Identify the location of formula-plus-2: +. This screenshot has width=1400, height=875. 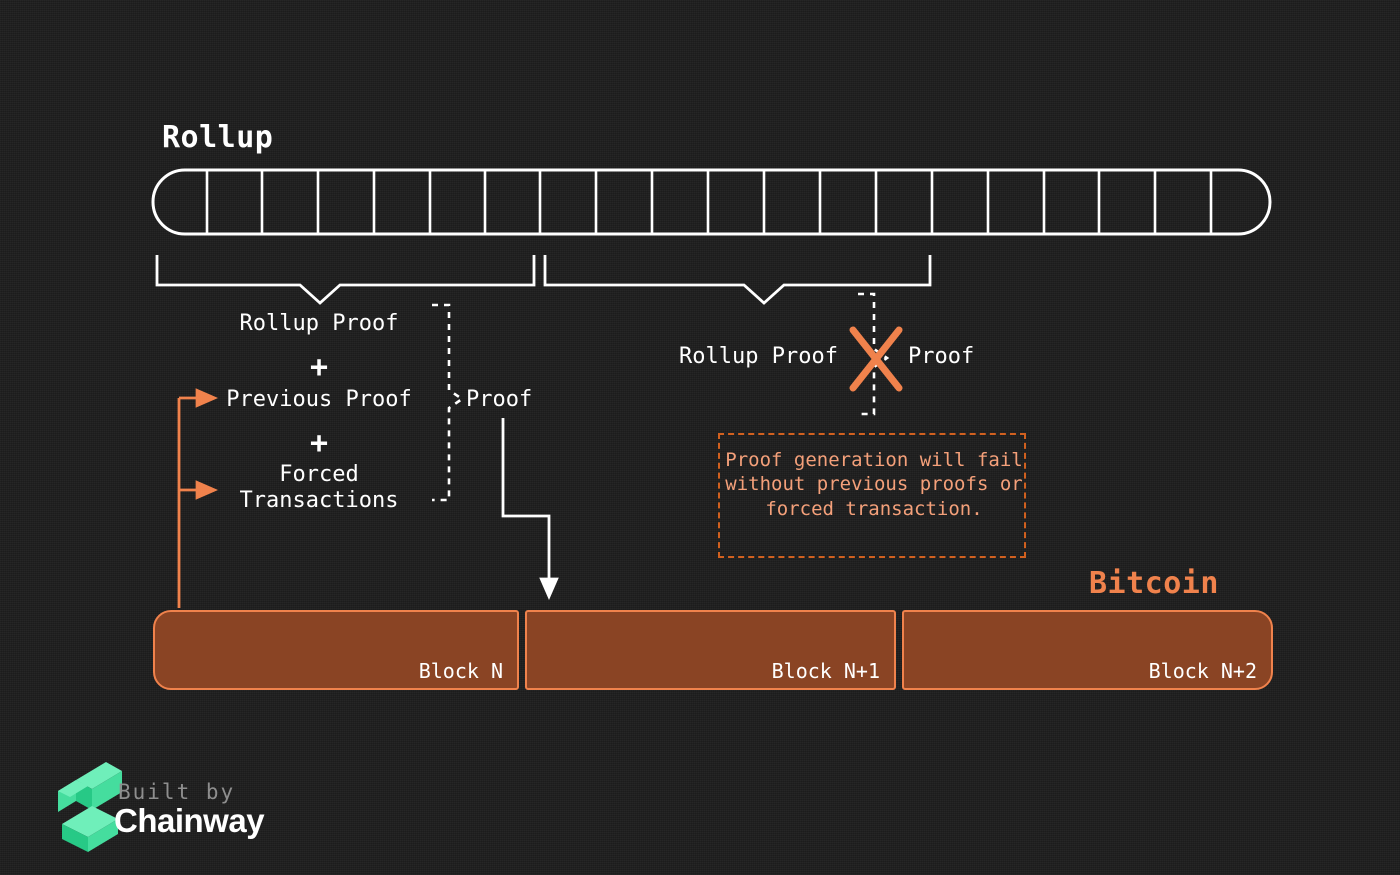
(319, 443).